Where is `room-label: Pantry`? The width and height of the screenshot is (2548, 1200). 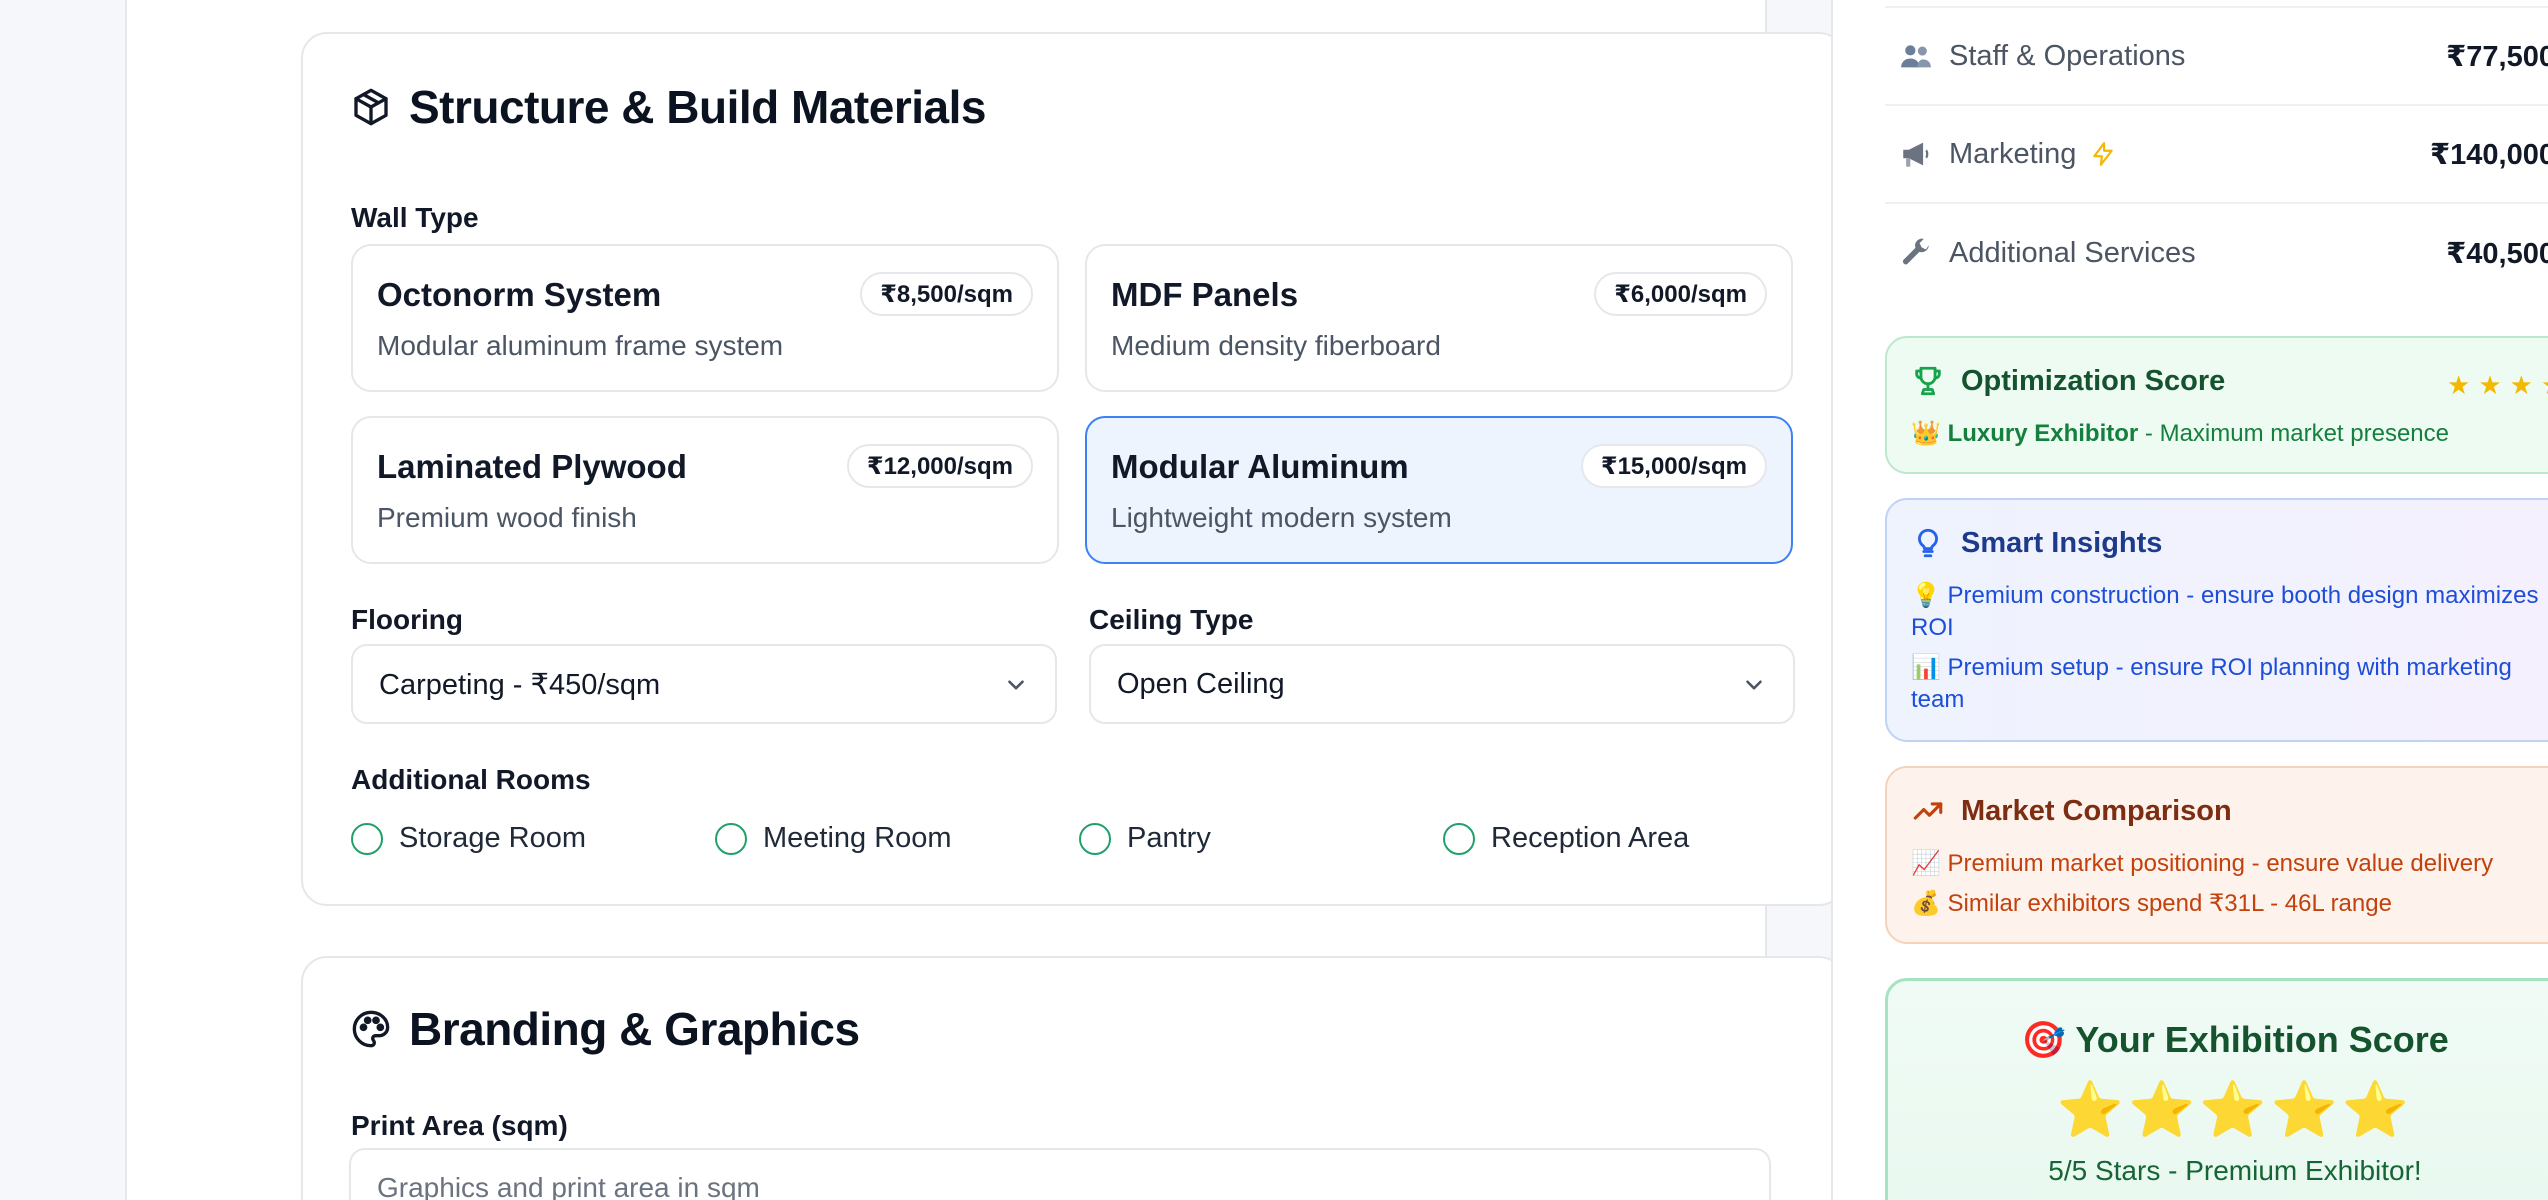
room-label: Pantry is located at coordinates (1169, 838).